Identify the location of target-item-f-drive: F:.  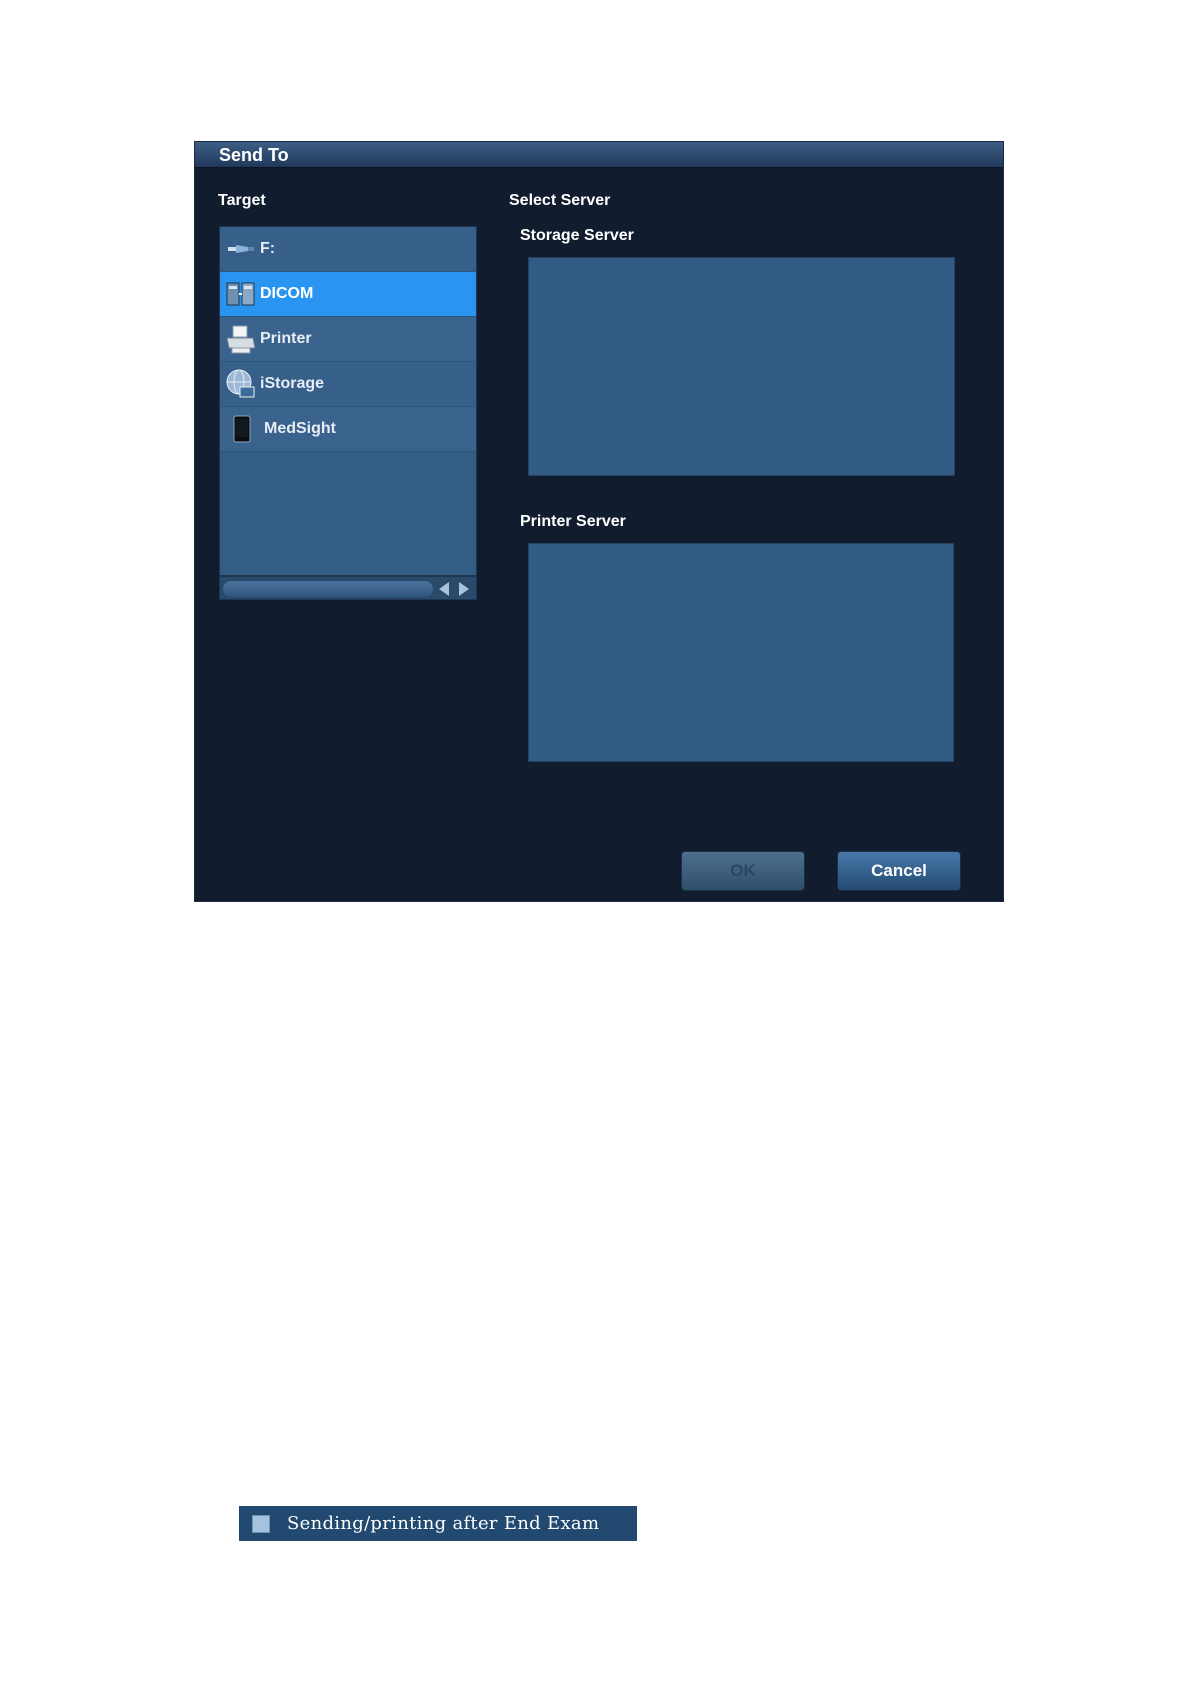
(348, 249).